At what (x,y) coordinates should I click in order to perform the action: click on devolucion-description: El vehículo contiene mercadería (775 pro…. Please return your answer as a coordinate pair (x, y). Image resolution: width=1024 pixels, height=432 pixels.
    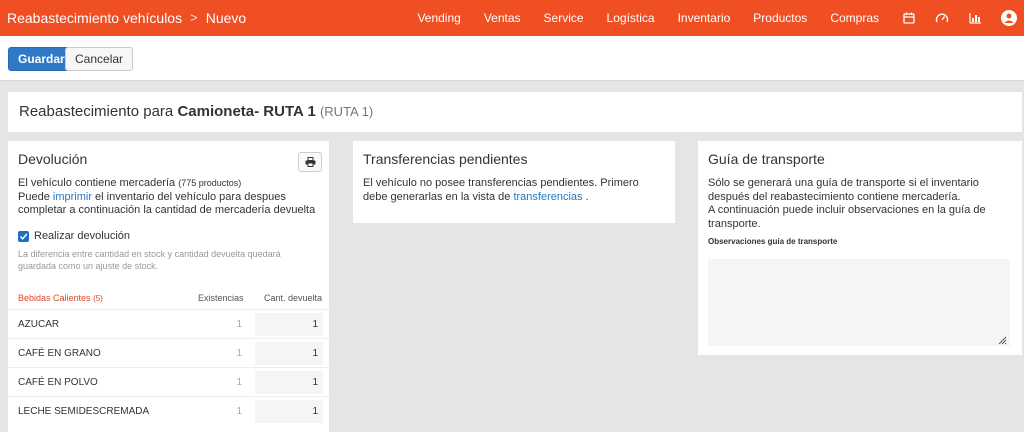
    Looking at the image, I should click on (170, 197).